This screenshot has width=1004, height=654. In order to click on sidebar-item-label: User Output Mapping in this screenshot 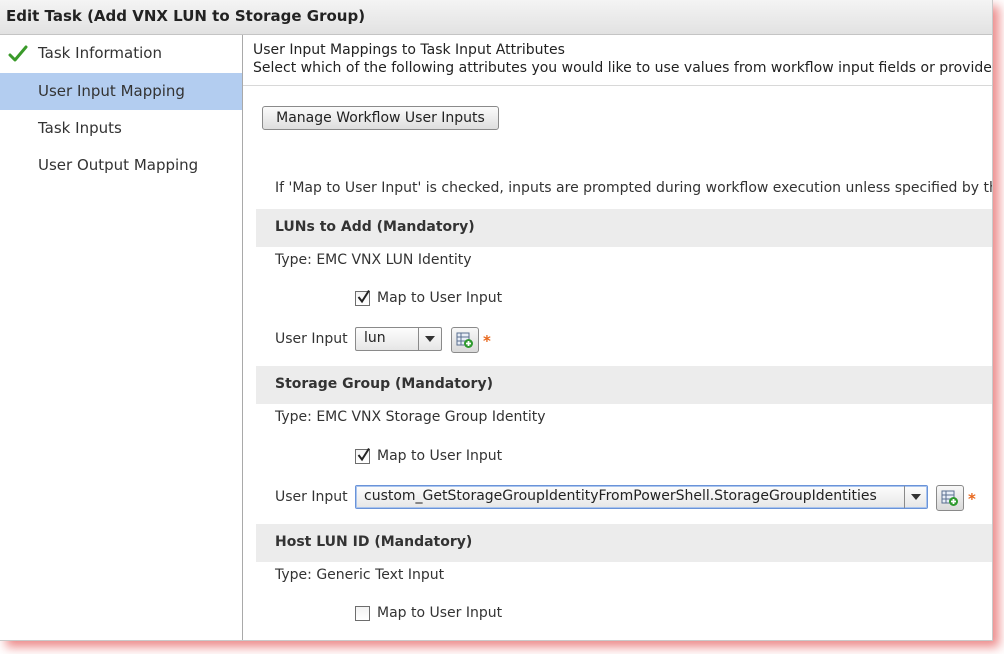, I will do `click(118, 165)`.